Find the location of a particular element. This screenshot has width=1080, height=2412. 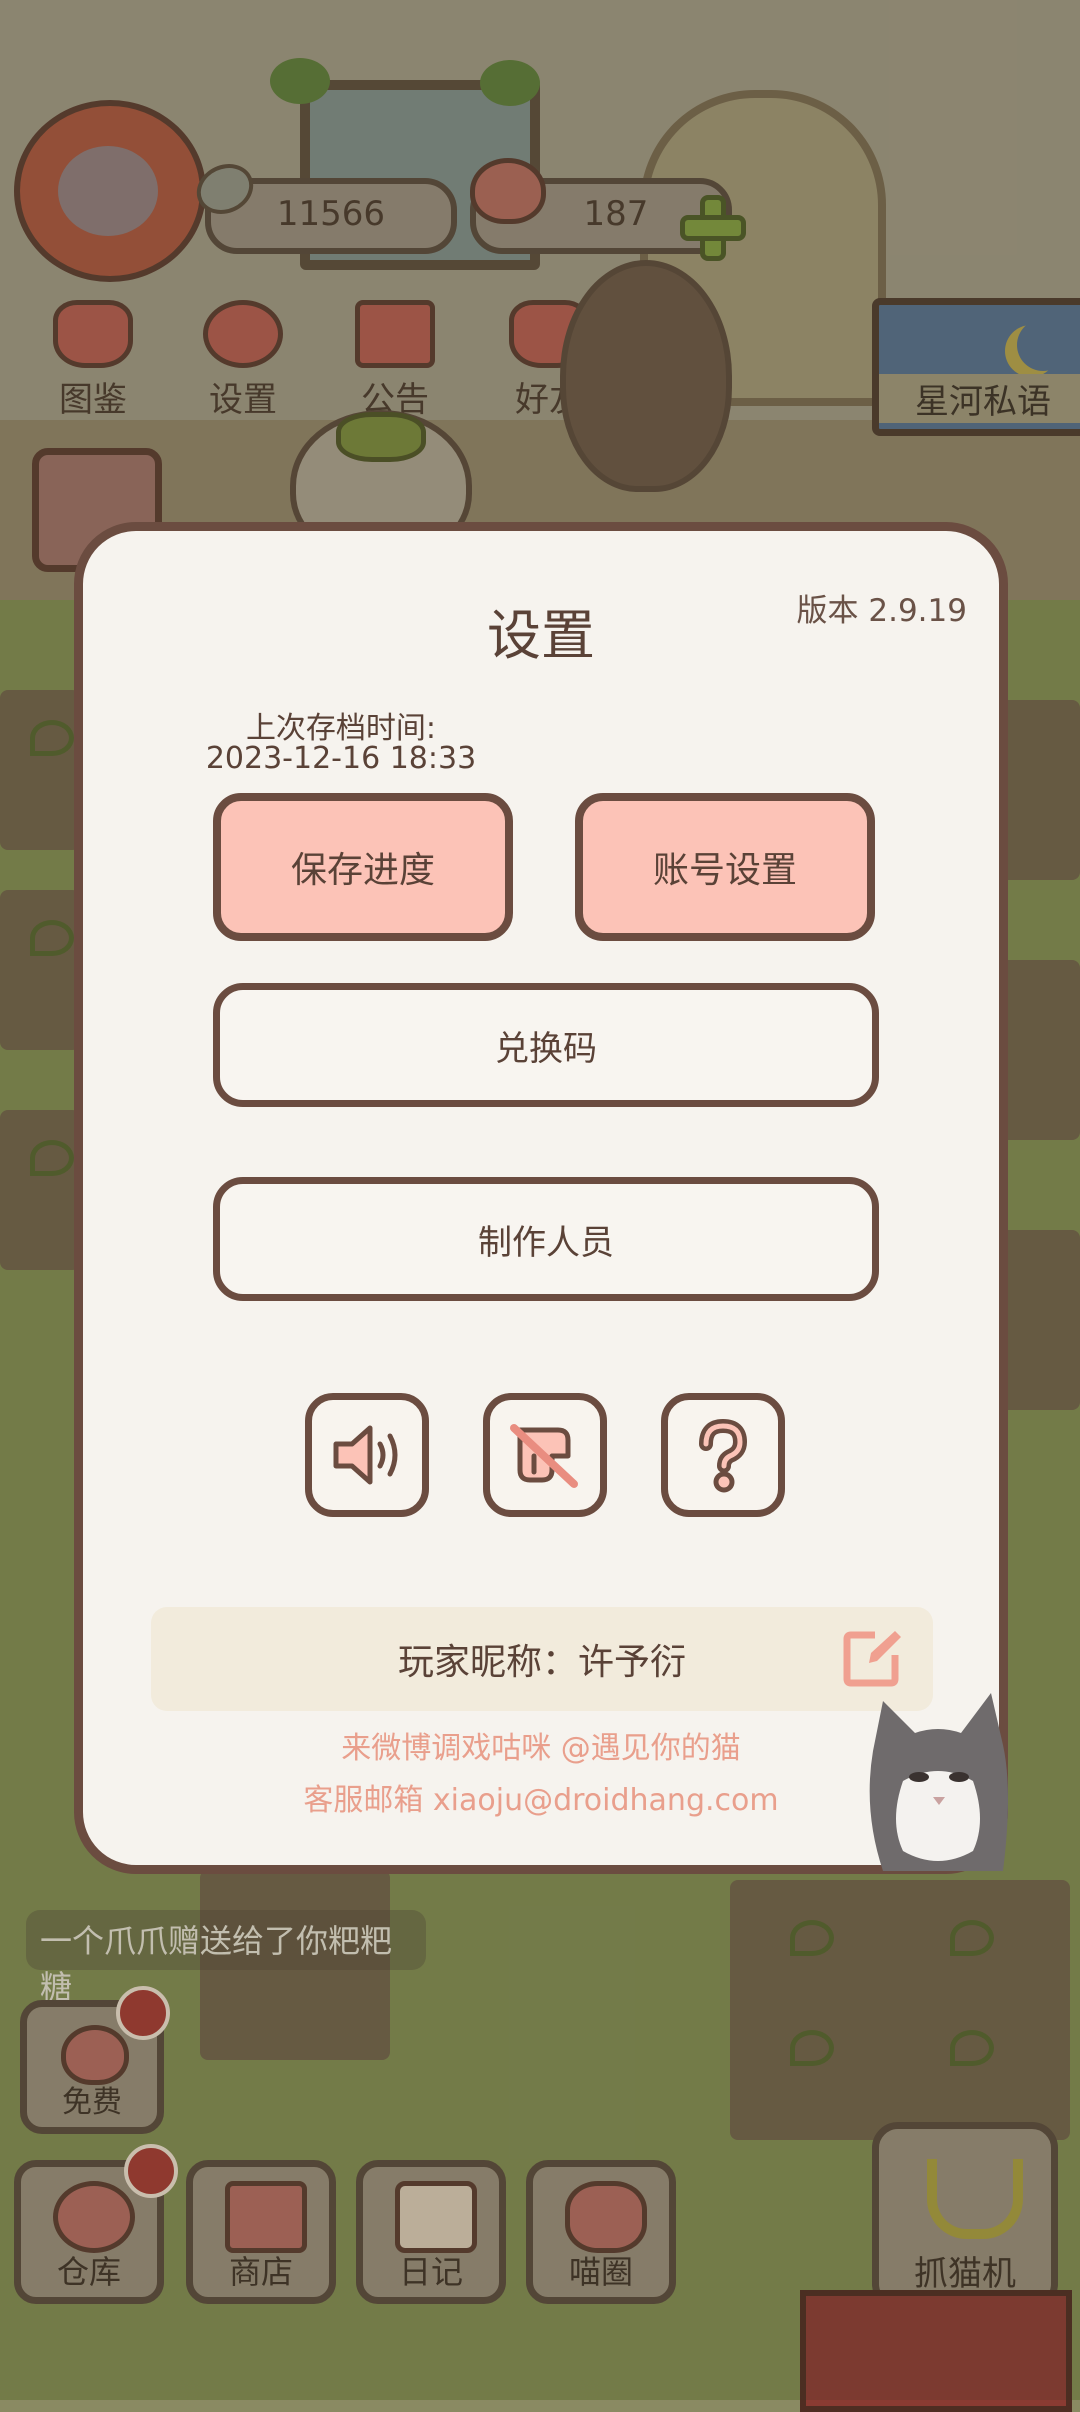

nickname-bar: 玩家昵称：许予衍 is located at coordinates (542, 1659).